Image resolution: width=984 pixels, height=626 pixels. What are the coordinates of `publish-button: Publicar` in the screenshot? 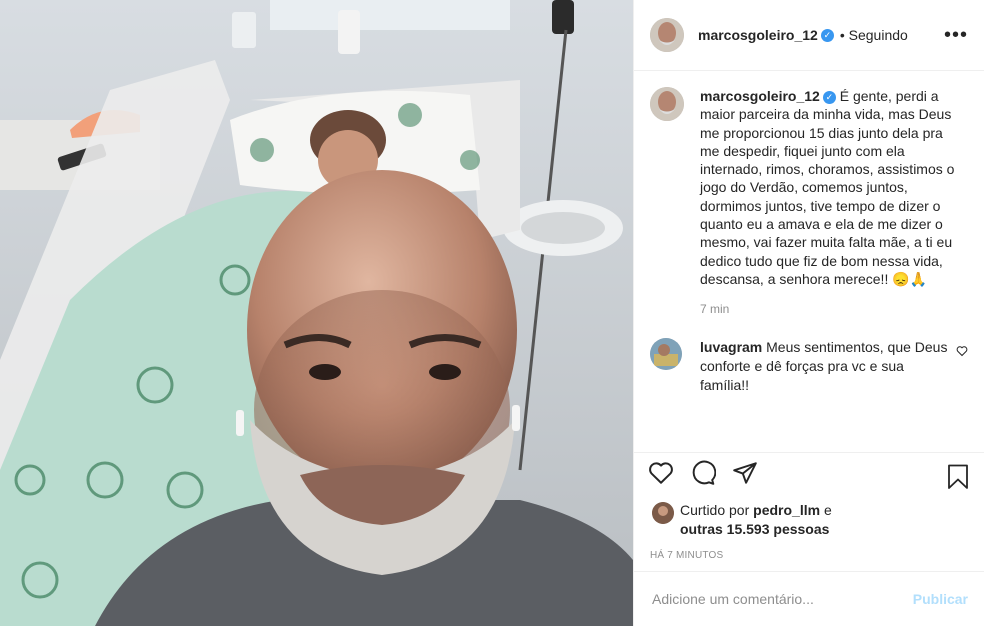 It's located at (940, 599).